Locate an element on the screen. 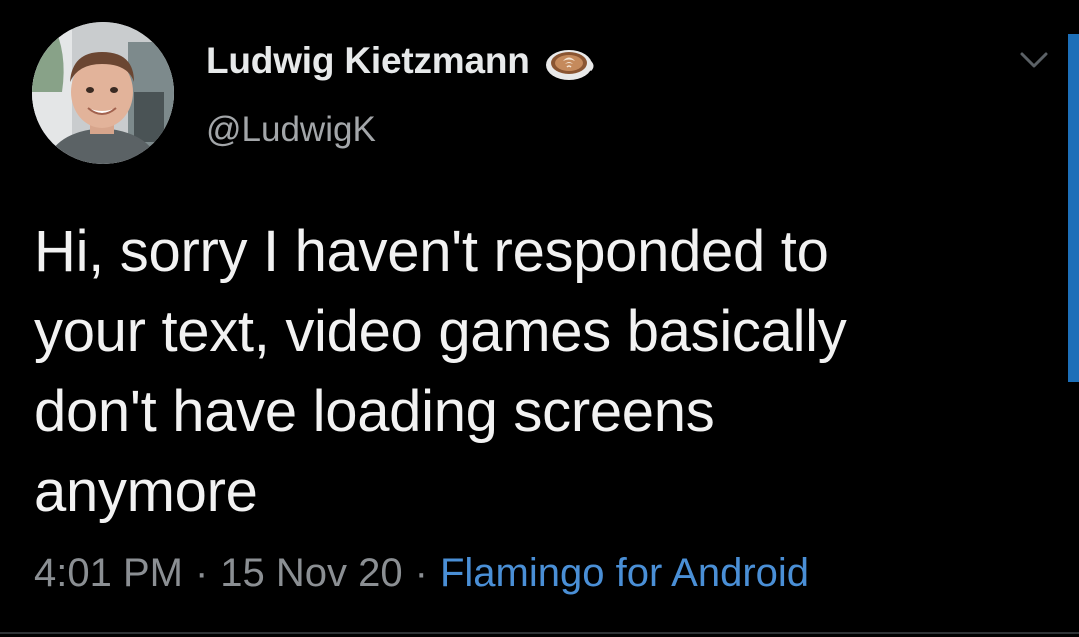 The width and height of the screenshot is (1079, 637). divider is located at coordinates (539, 633).